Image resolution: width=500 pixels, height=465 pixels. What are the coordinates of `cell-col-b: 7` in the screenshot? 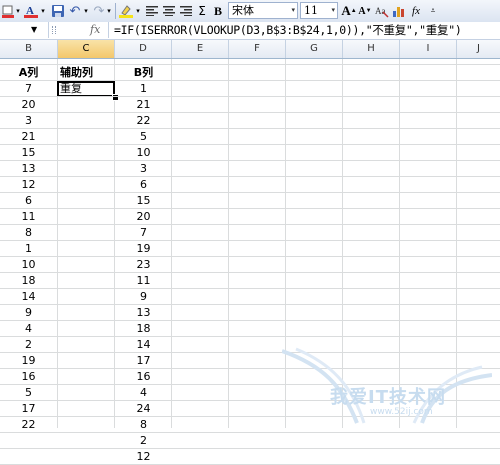 It's located at (143, 233).